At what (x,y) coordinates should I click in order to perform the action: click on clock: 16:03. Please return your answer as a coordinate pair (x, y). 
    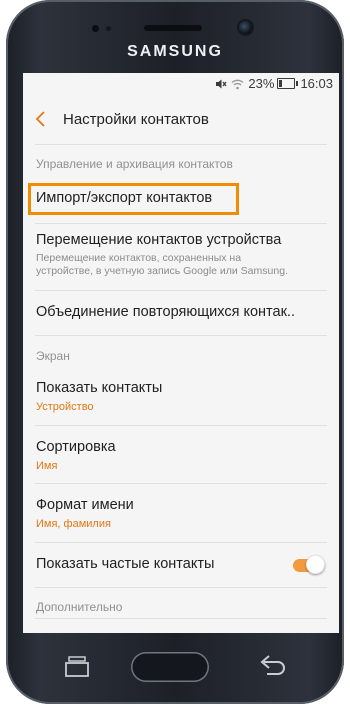
    Looking at the image, I should click on (316, 83).